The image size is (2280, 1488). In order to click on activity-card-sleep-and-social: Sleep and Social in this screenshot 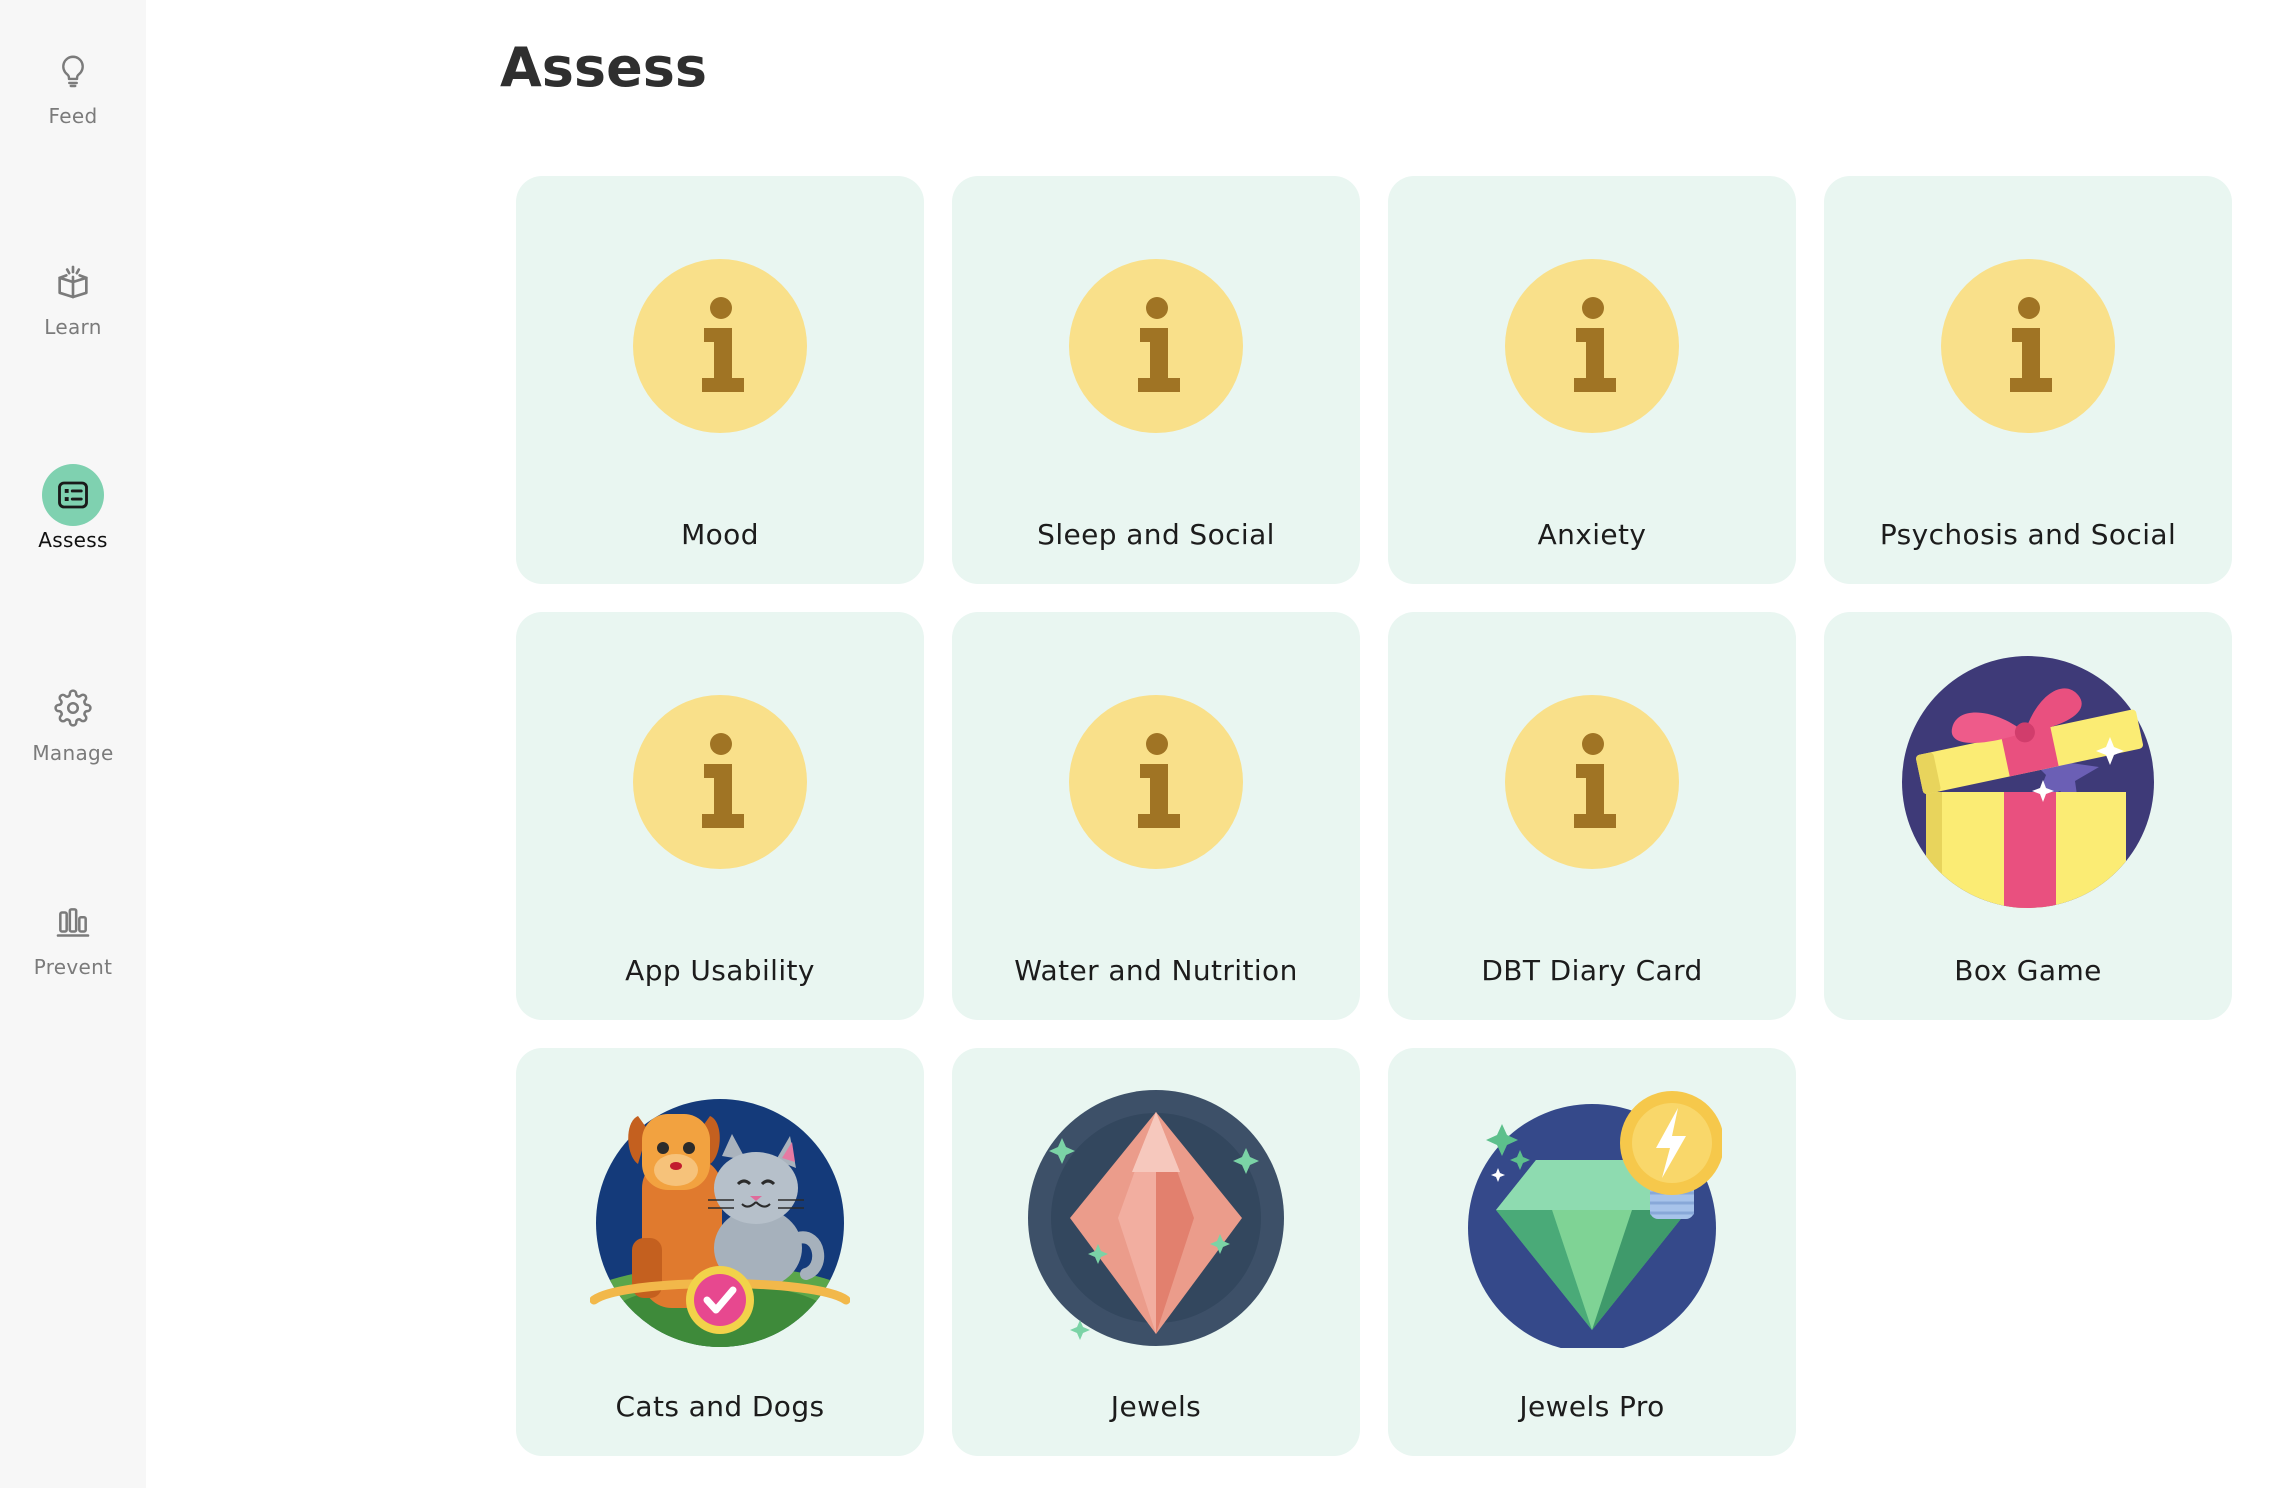, I will do `click(1156, 380)`.